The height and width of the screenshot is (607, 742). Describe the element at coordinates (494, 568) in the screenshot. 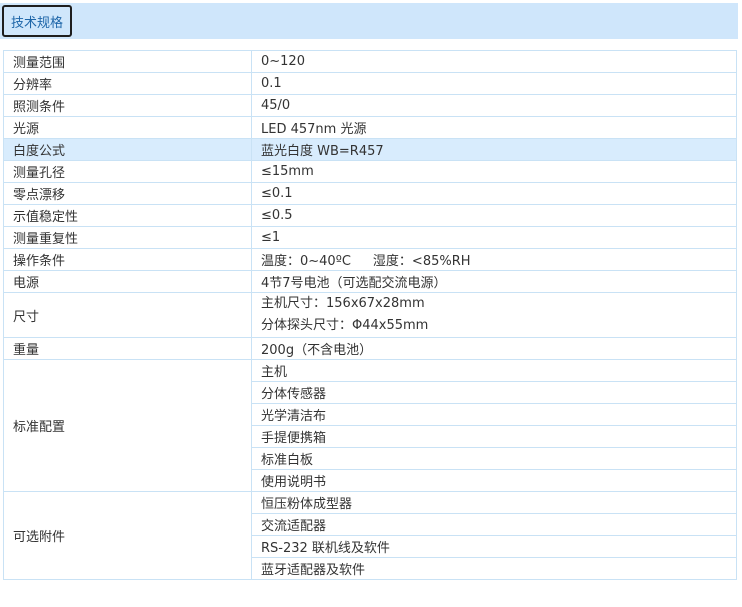

I see `optional-accessory-item: 蓝牙适配器及软件` at that location.